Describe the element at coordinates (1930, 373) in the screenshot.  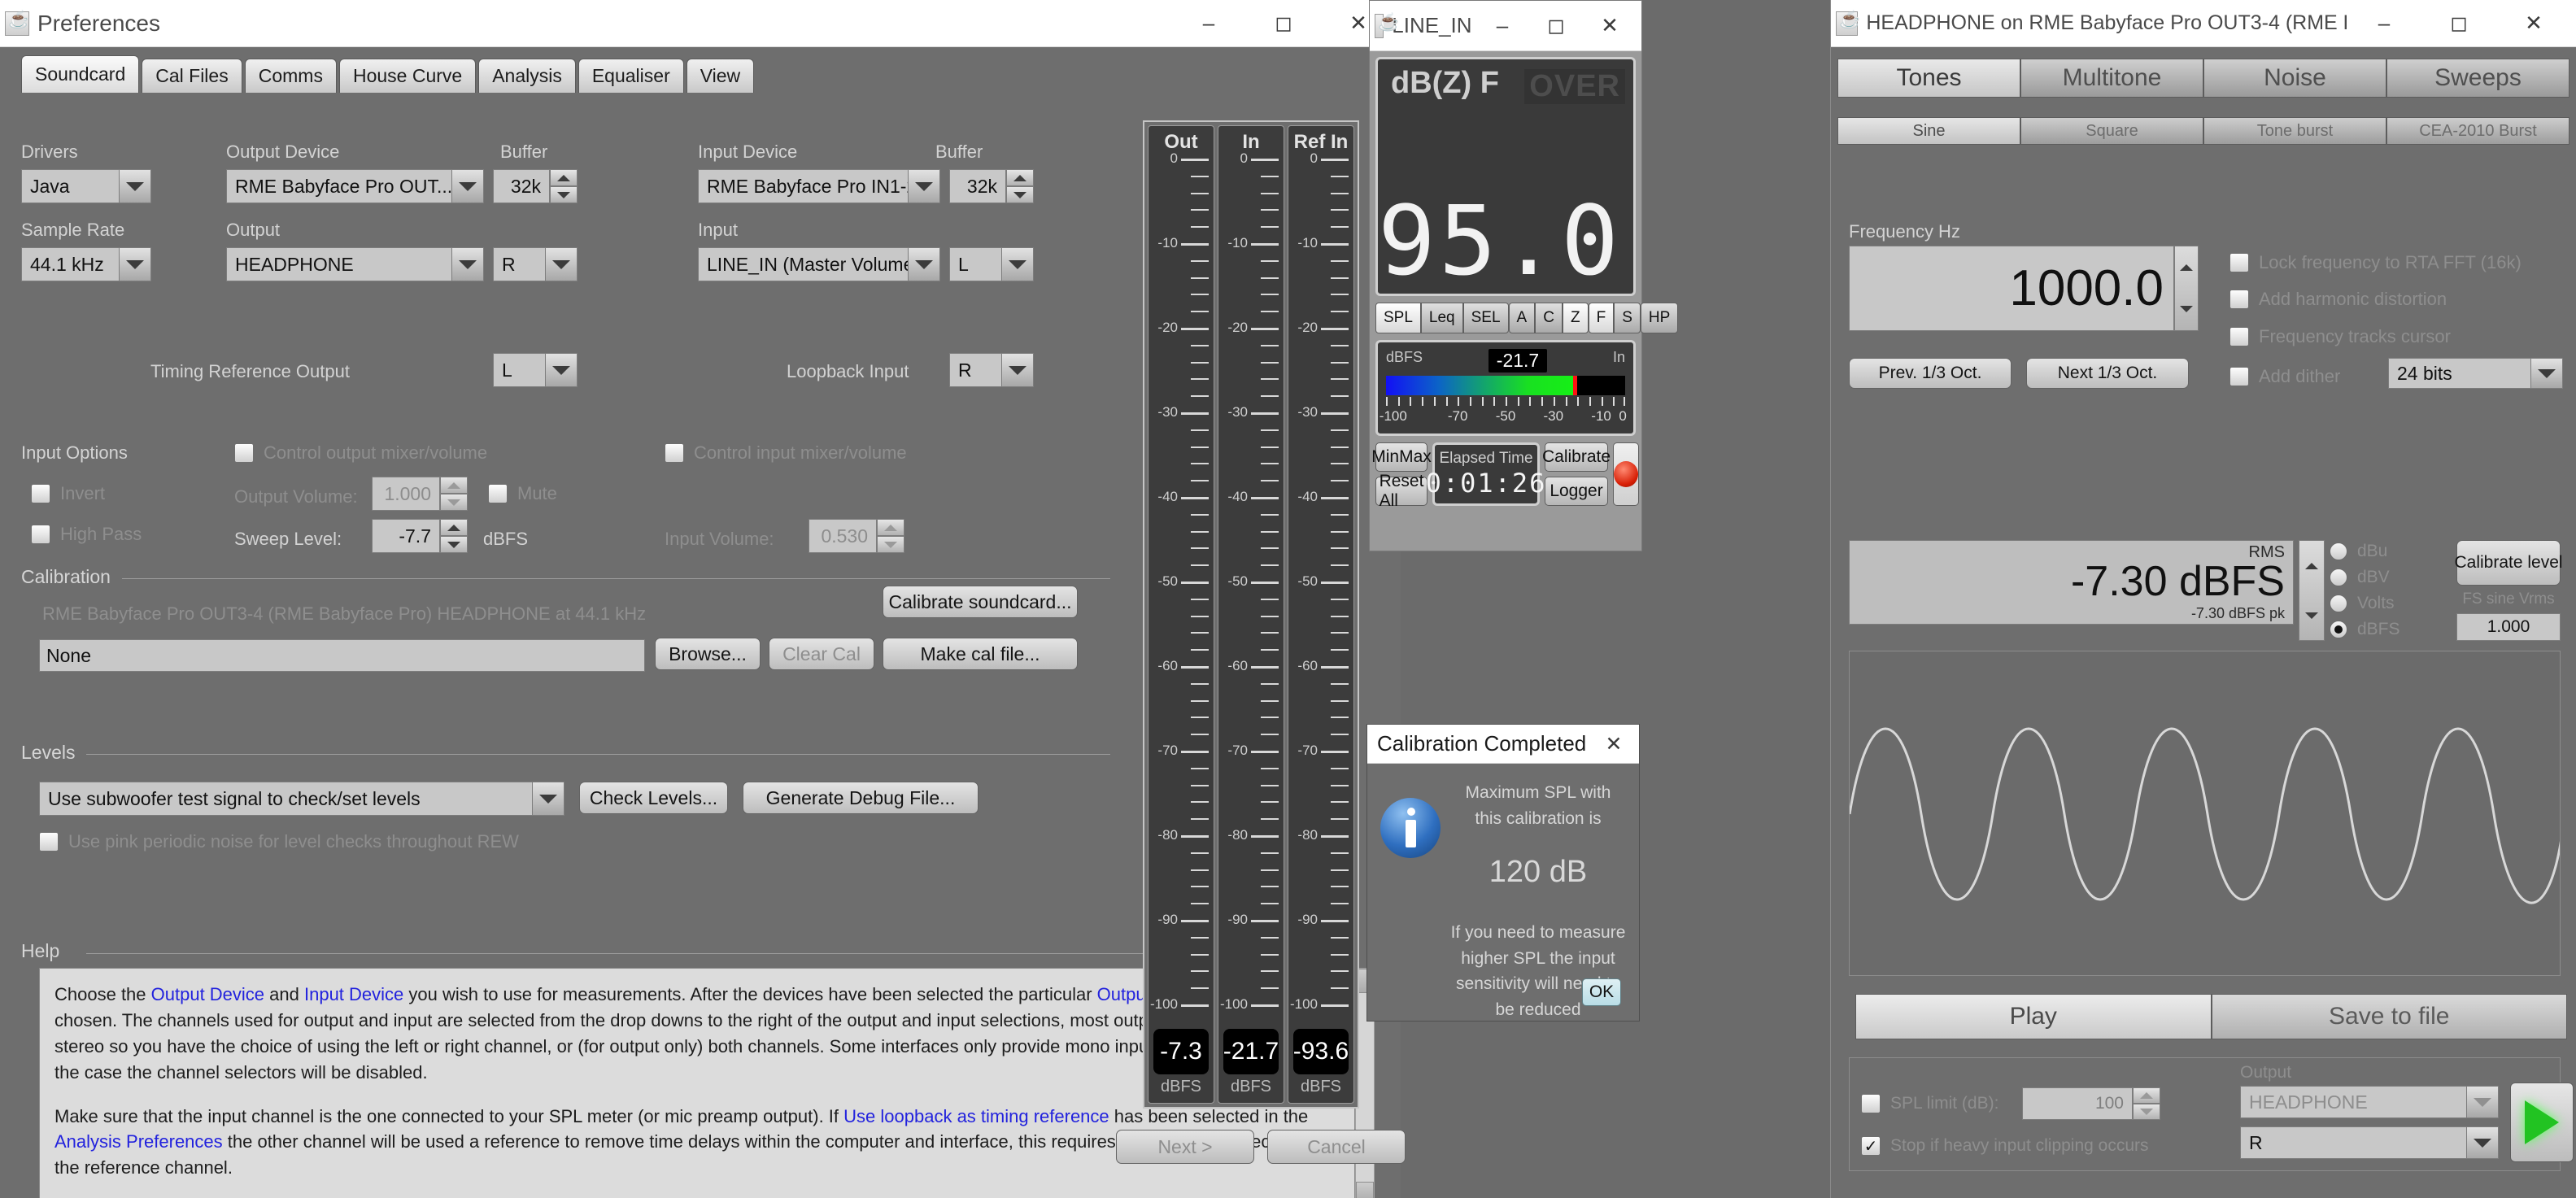
I see `prev-third-octave-button: Prev. 1/3 Oct.` at that location.